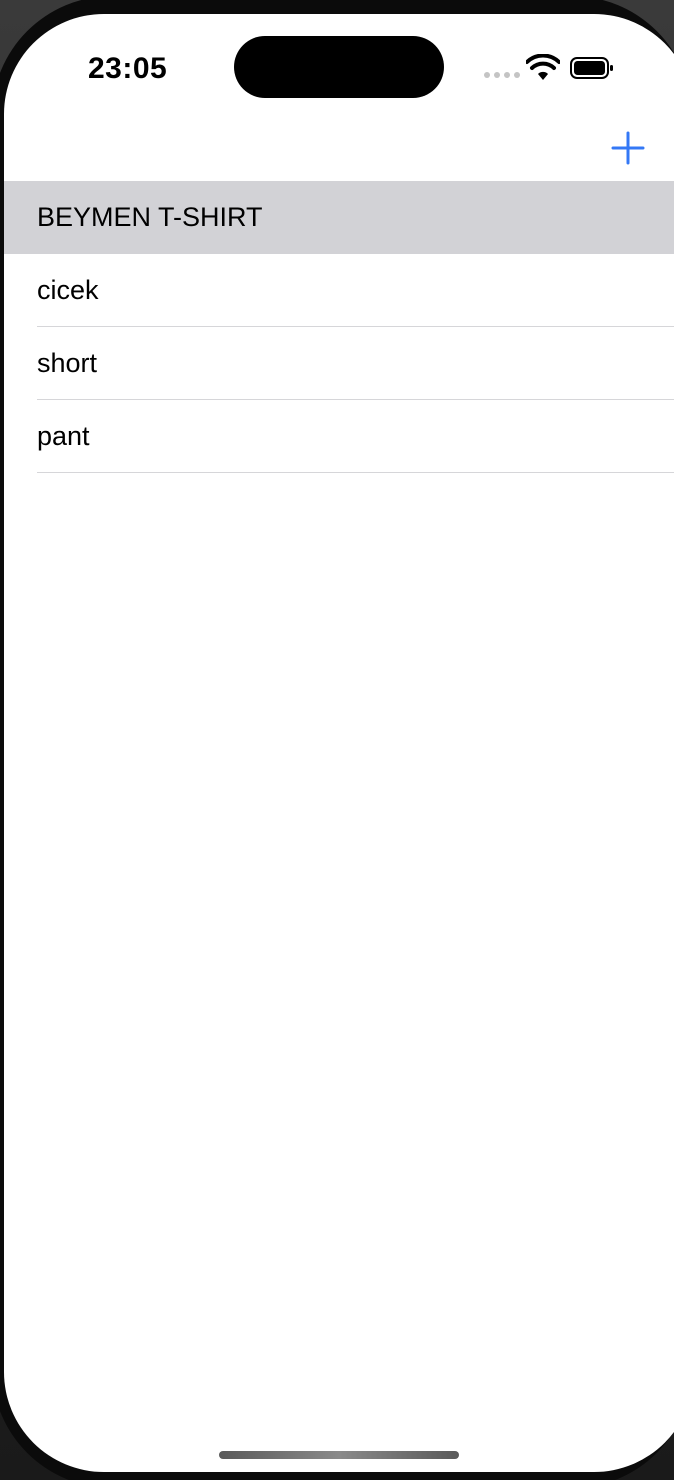  What do you see at coordinates (68, 290) in the screenshot?
I see `list-item-label: cicek` at bounding box center [68, 290].